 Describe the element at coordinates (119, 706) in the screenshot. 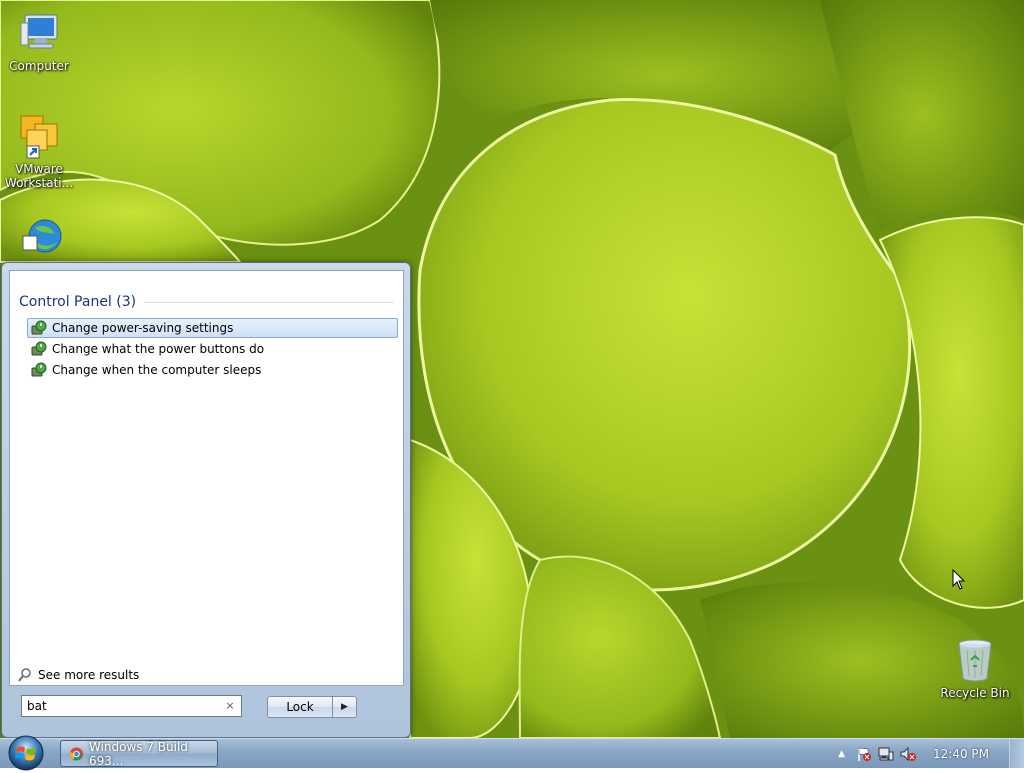

I see `start-search-input` at that location.